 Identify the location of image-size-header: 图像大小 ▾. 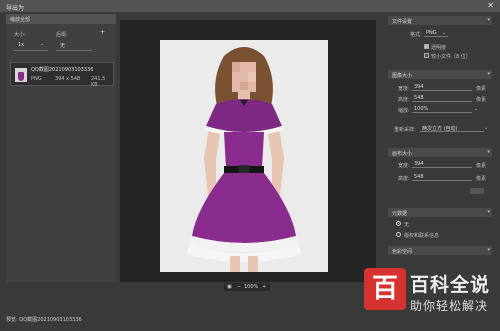
(440, 74).